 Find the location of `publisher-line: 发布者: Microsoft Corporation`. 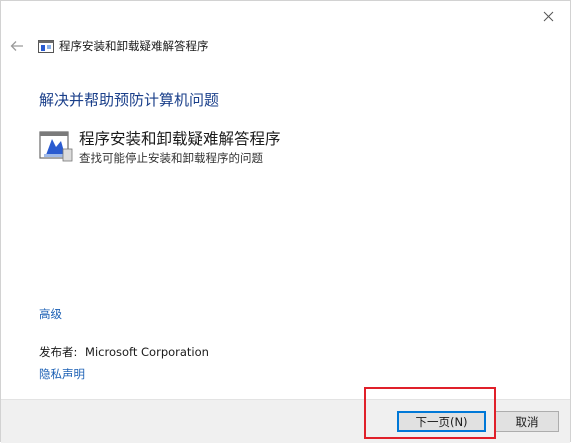

publisher-line: 发布者: Microsoft Corporation is located at coordinates (124, 352).